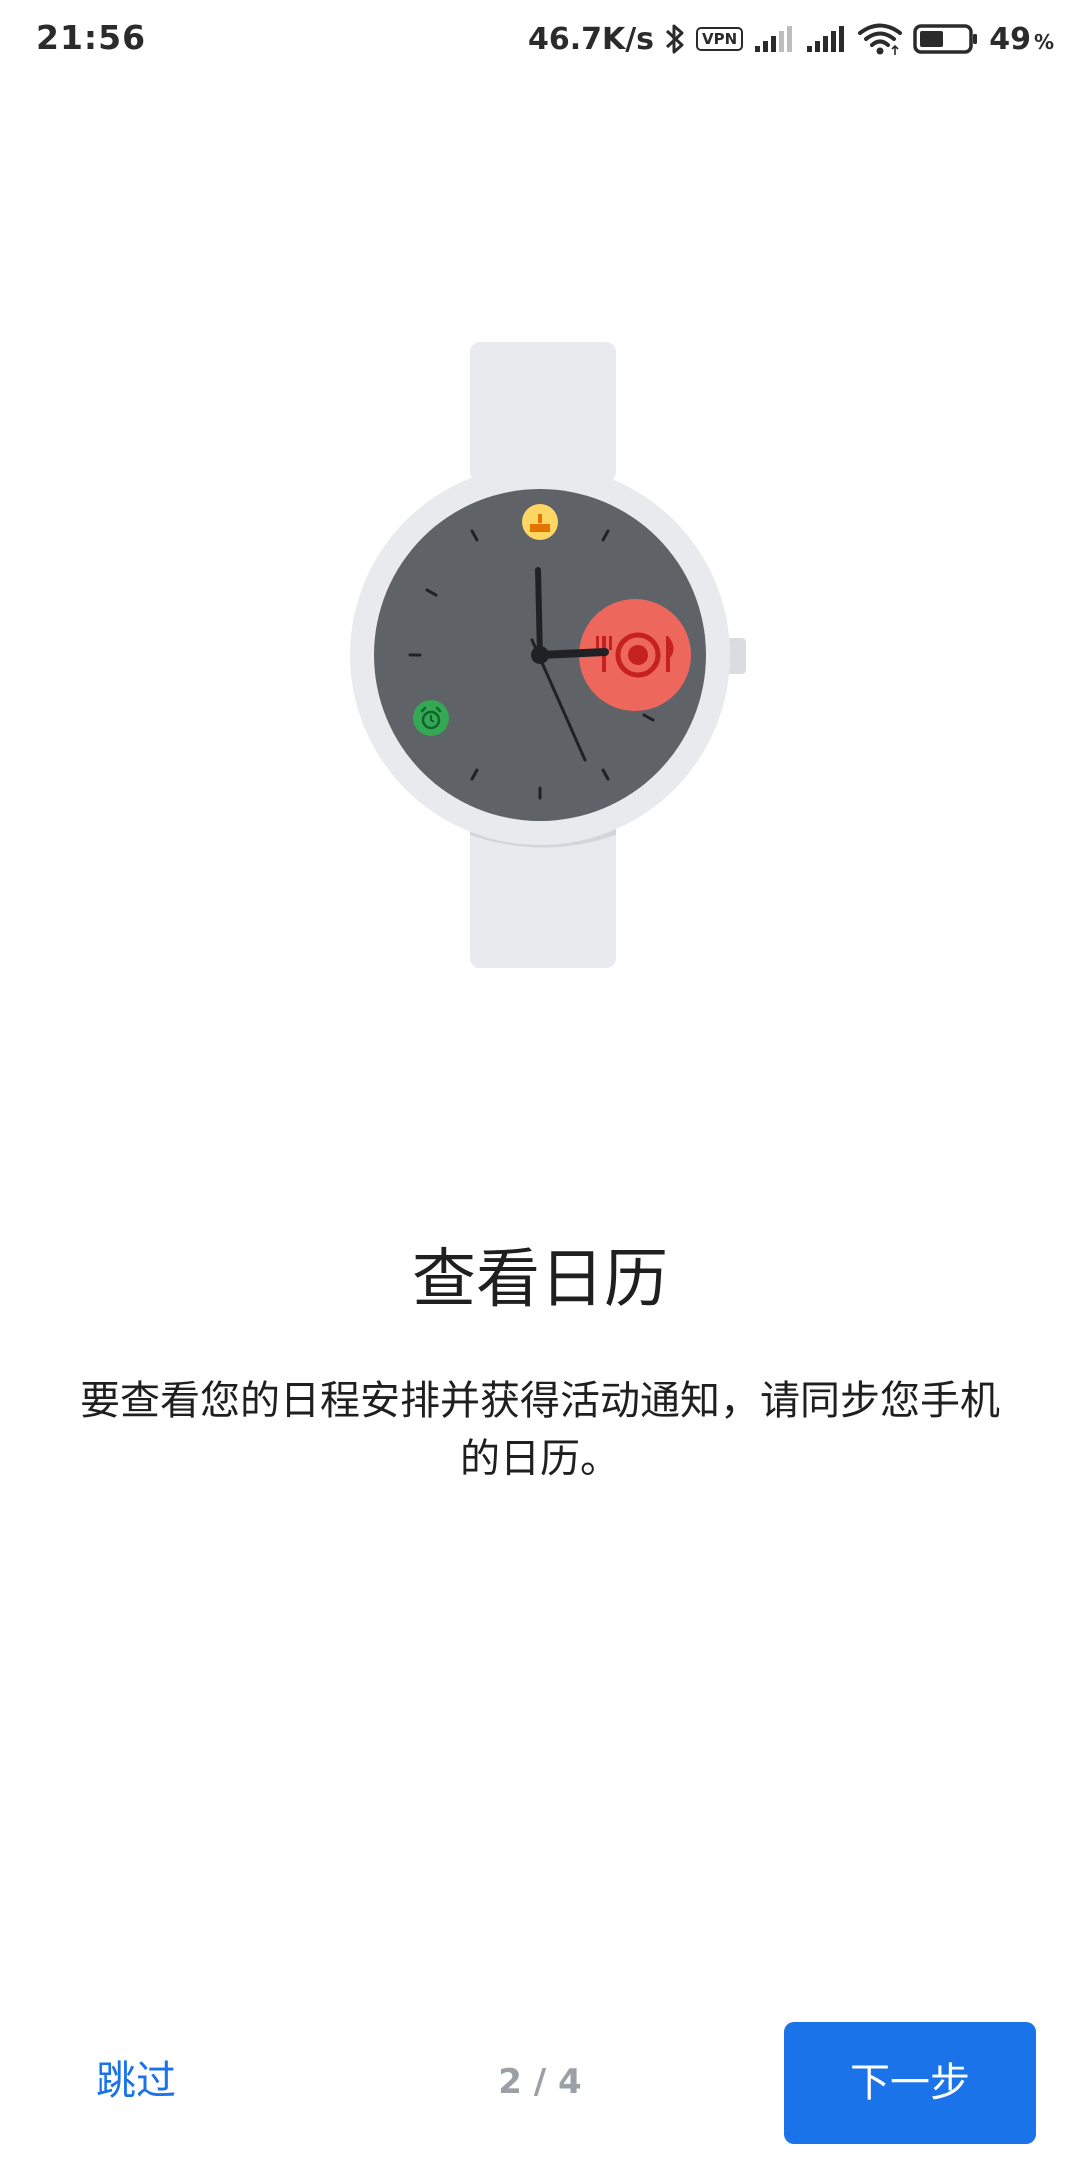 Image resolution: width=1080 pixels, height=2160 pixels. I want to click on signal-2-icon, so click(826, 39).